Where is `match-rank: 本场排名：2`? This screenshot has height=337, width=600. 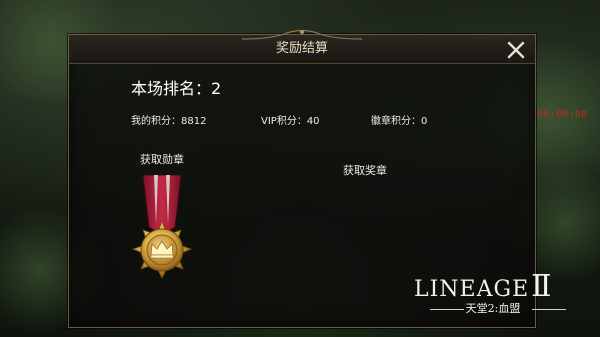 match-rank: 本场排名：2 is located at coordinates (176, 88).